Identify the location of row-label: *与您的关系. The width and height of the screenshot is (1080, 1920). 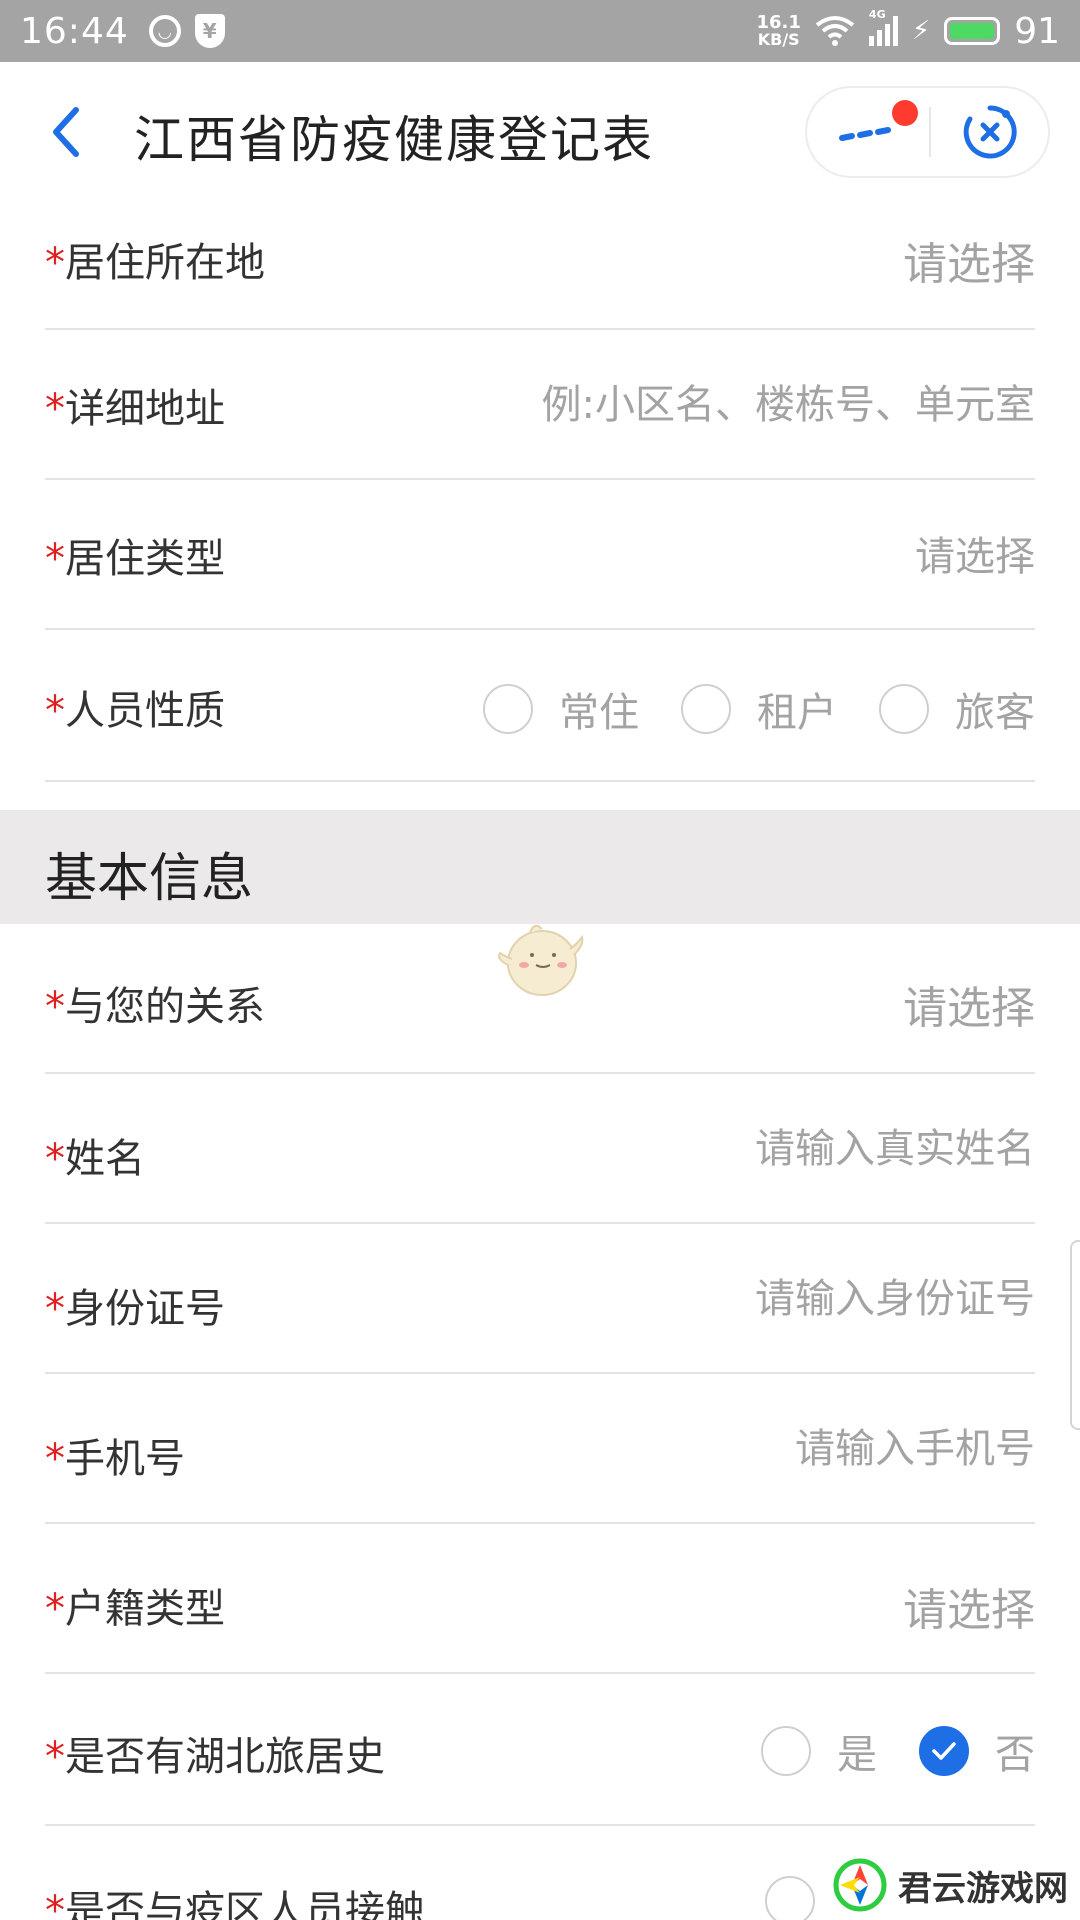
(155, 1003).